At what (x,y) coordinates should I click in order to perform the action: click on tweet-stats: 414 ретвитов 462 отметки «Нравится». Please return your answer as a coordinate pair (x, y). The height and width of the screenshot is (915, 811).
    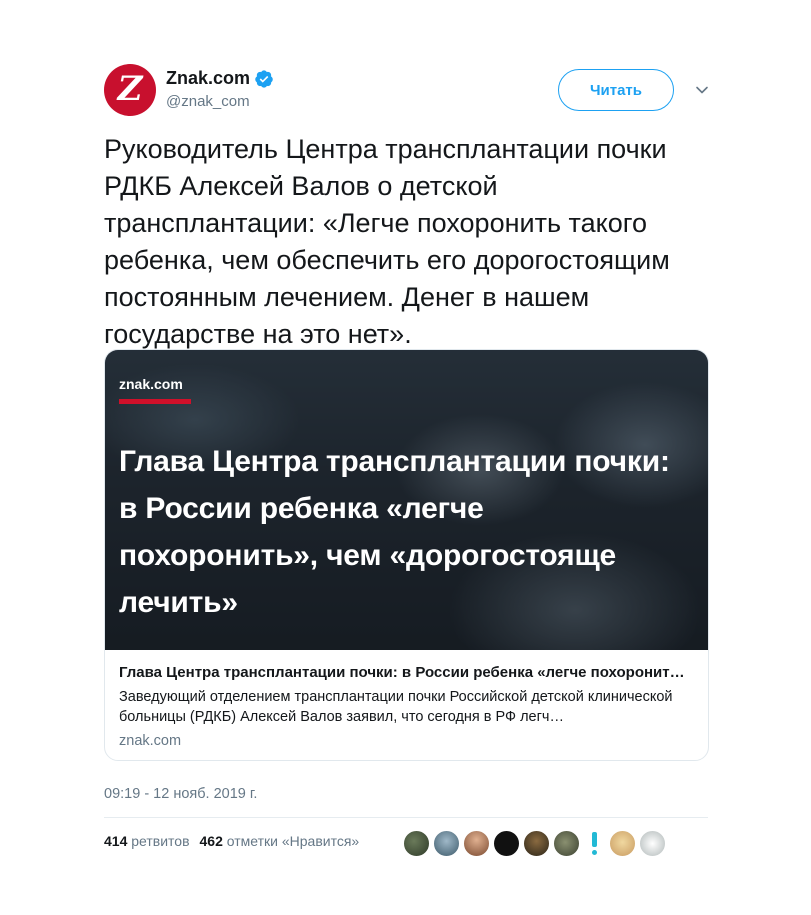
    Looking at the image, I should click on (231, 841).